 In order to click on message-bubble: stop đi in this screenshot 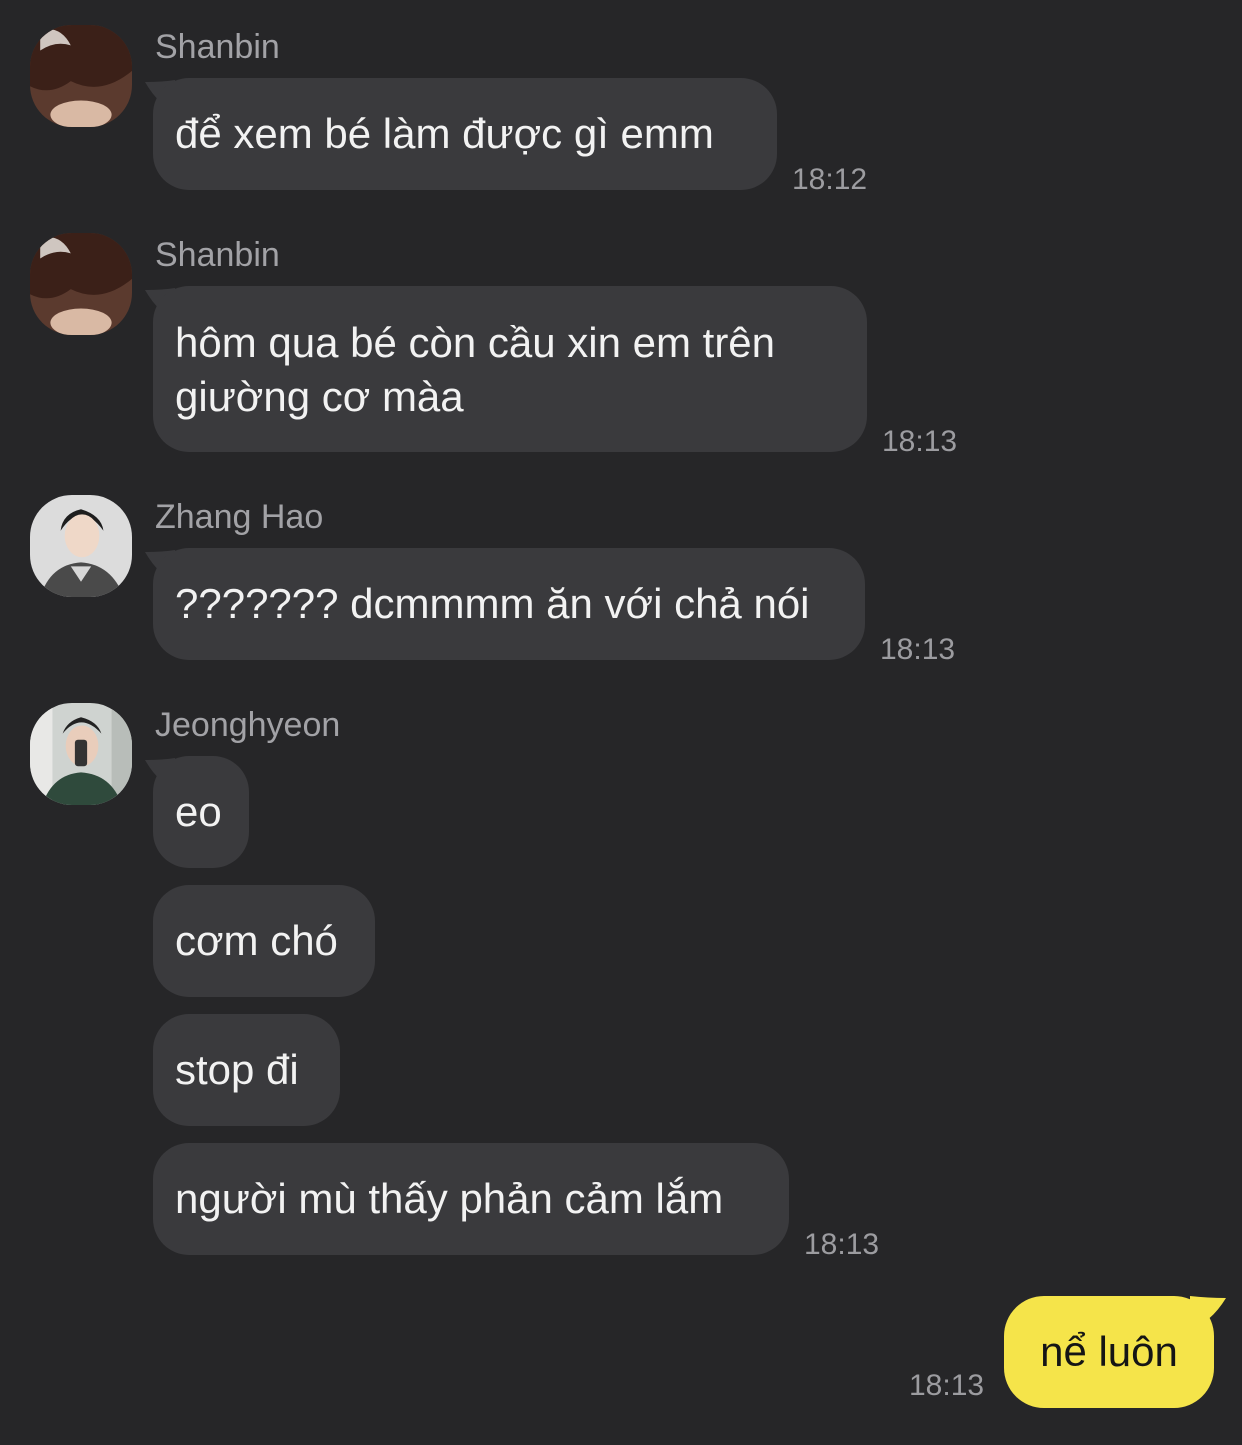, I will do `click(246, 1070)`.